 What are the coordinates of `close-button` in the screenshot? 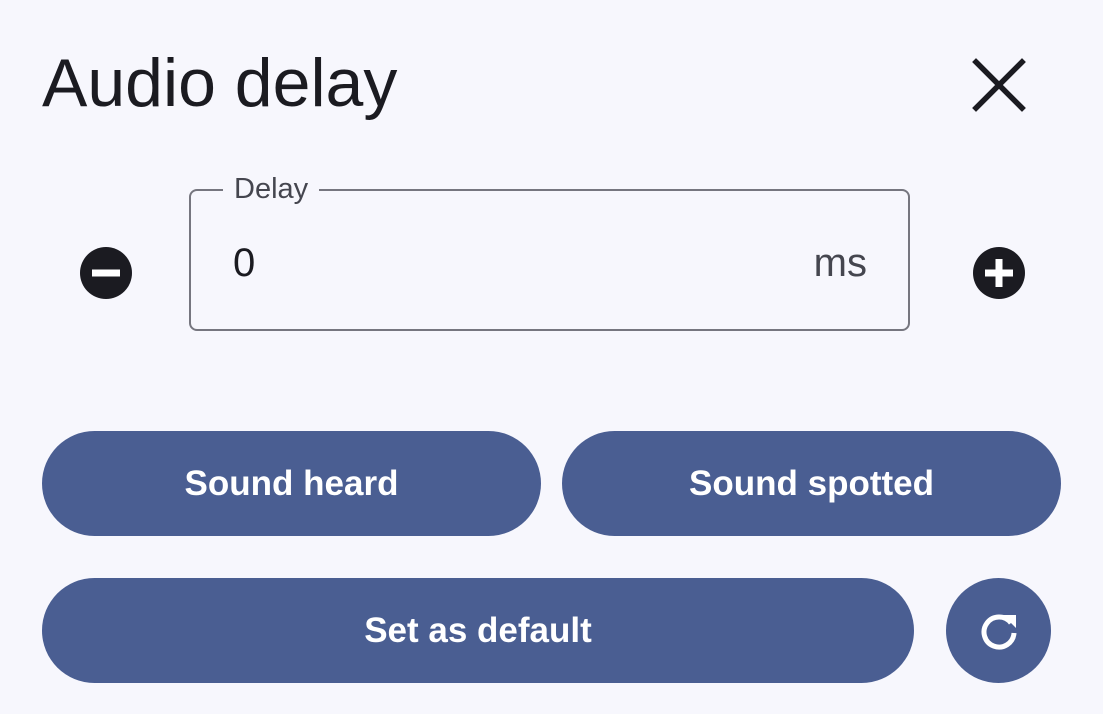 It's located at (999, 85).